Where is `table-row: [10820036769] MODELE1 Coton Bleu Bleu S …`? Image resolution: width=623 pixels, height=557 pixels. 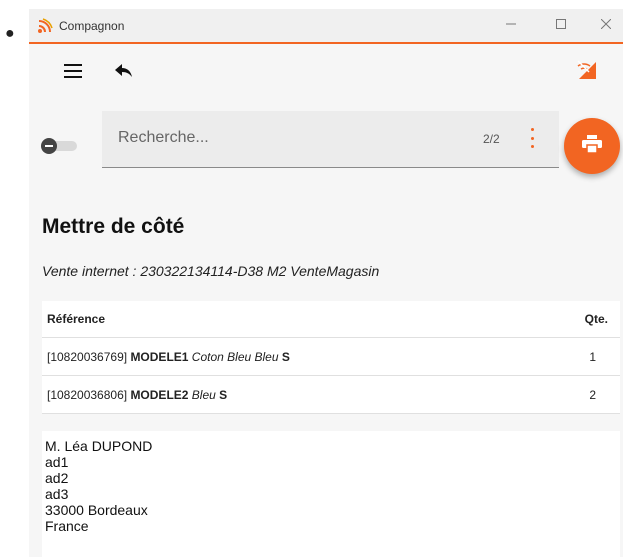 table-row: [10820036769] MODELE1 Coton Bleu Bleu S … is located at coordinates (331, 357).